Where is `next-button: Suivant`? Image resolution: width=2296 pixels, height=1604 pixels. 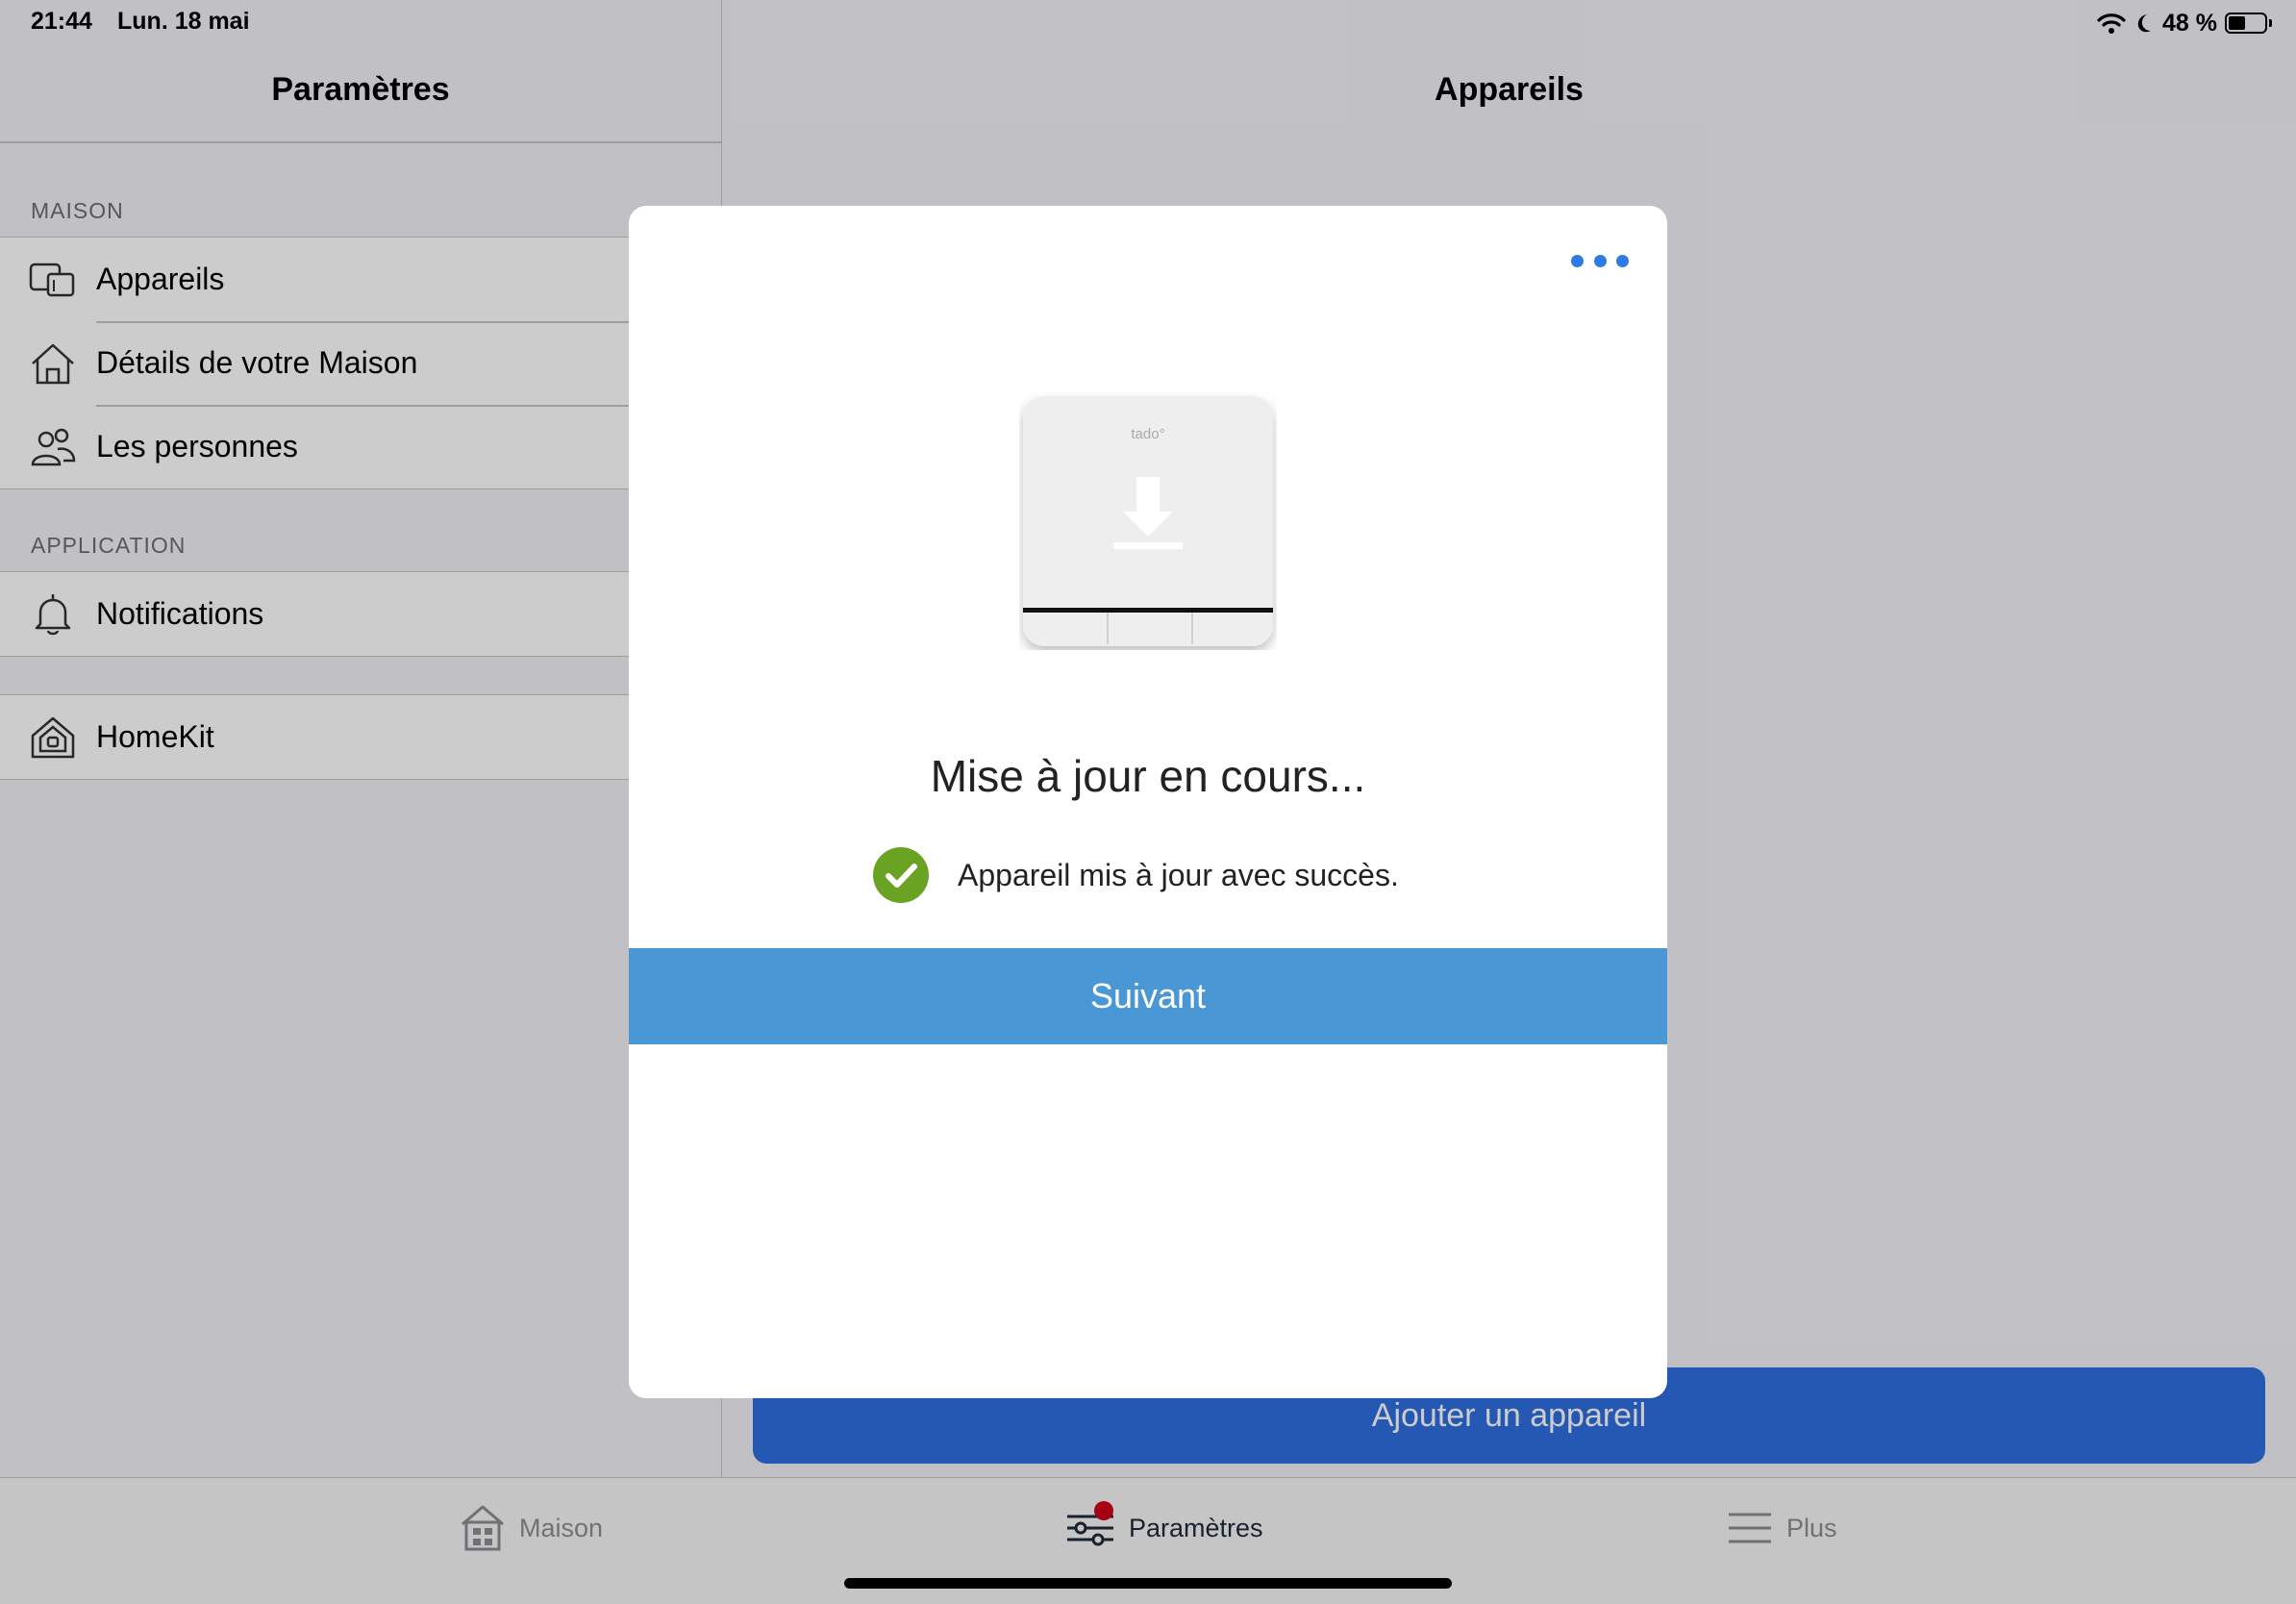
next-button: Suivant is located at coordinates (1148, 996).